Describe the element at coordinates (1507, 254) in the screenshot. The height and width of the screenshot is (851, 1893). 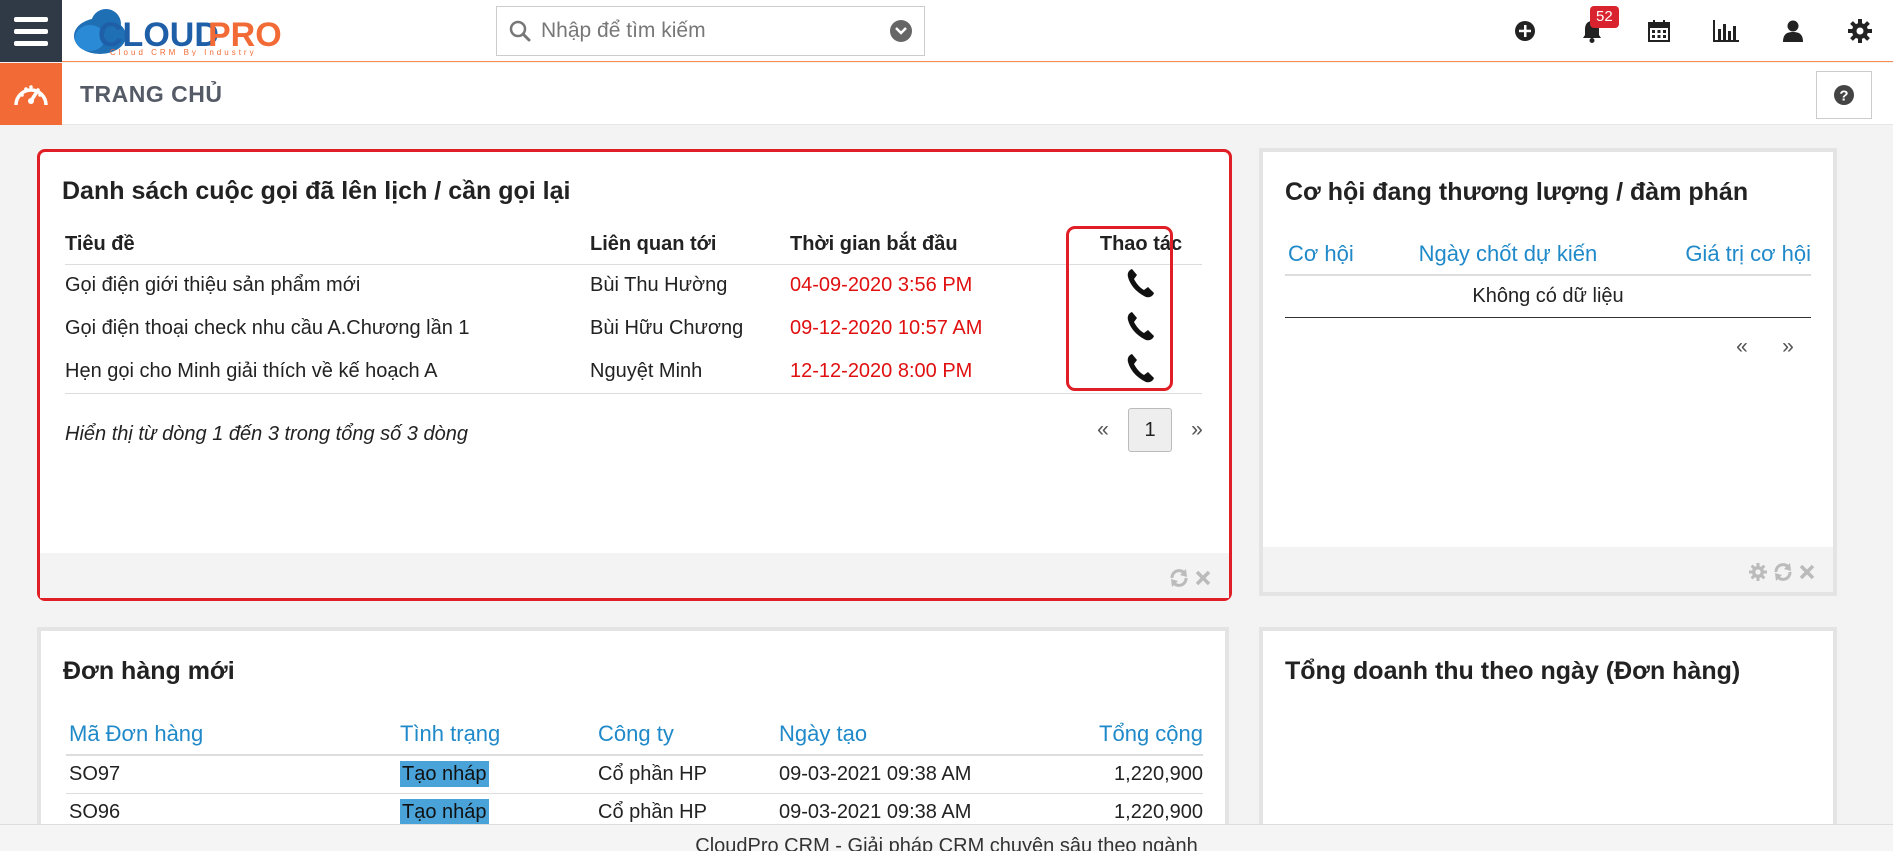
I see `column-header-close-date: Ngày chốt dự kiến` at that location.